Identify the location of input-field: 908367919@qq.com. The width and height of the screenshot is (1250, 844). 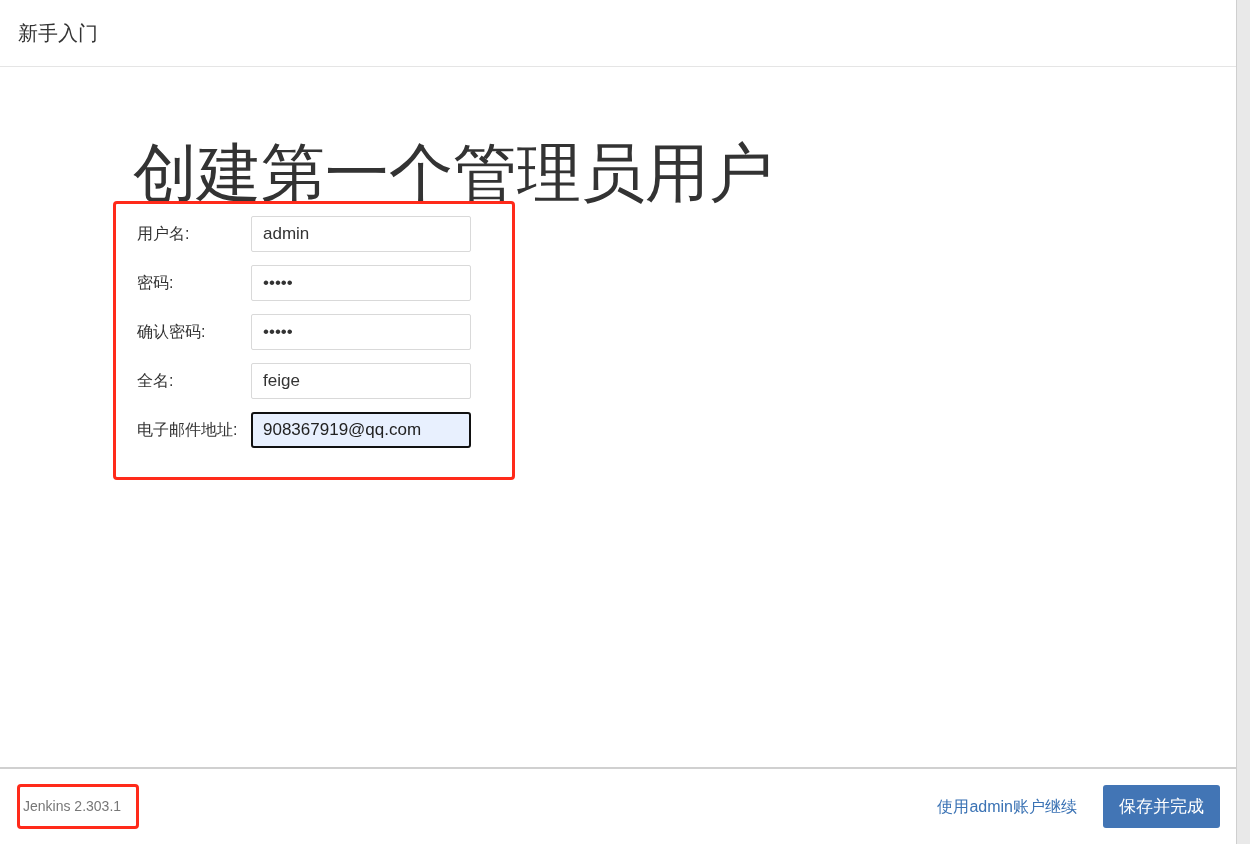
(361, 430).